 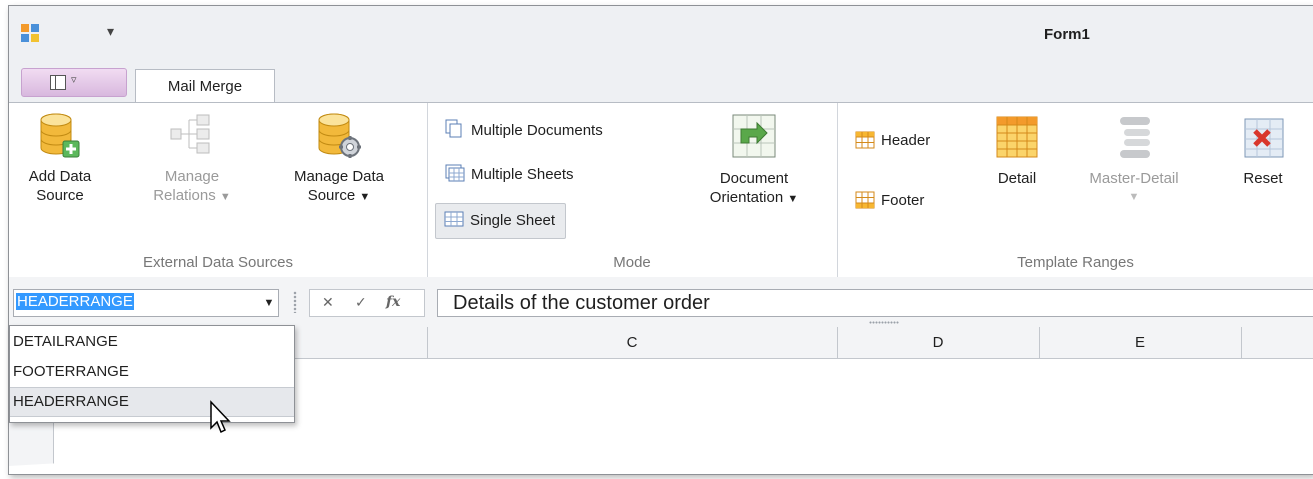 I want to click on master-detail-label: Master-Detail, so click(x=1134, y=178).